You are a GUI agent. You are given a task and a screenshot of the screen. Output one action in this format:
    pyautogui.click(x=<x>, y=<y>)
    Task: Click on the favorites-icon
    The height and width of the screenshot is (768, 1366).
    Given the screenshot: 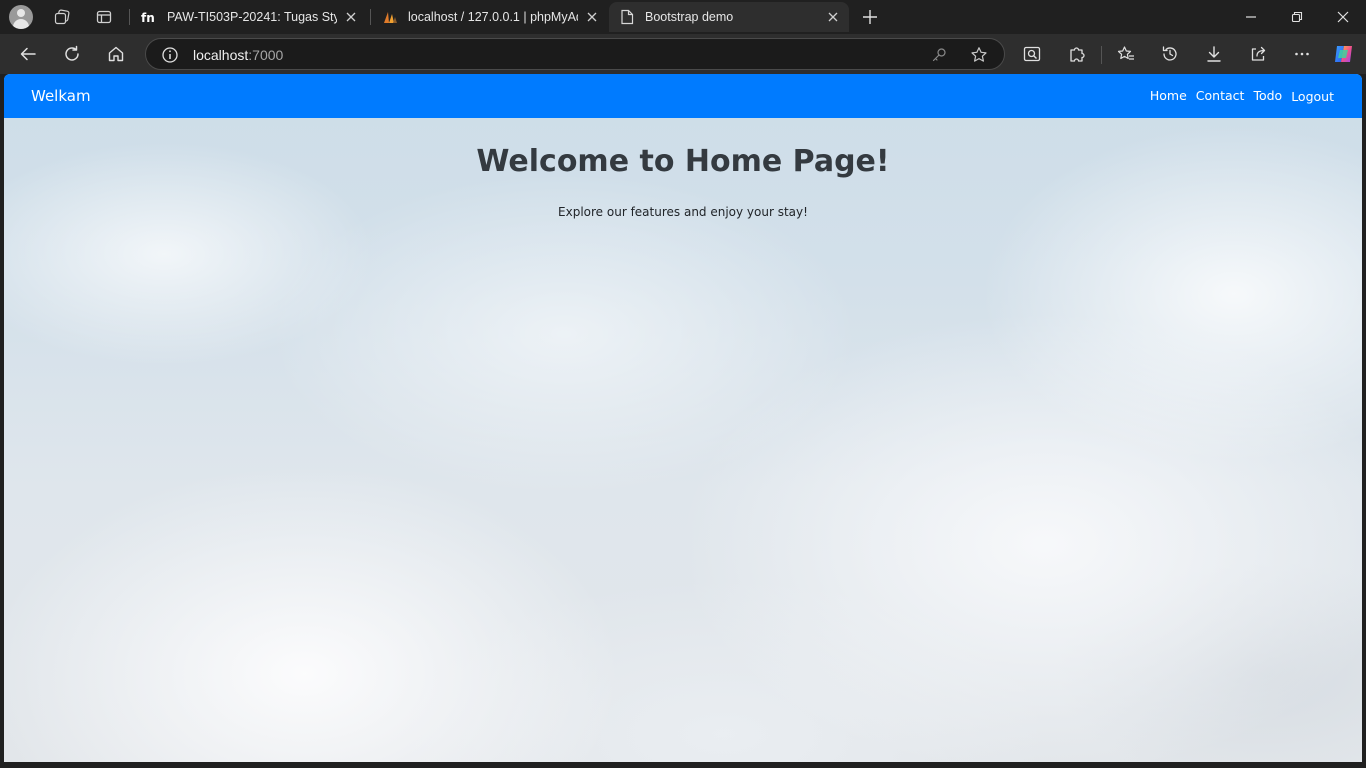 What is the action you would take?
    pyautogui.click(x=1126, y=54)
    